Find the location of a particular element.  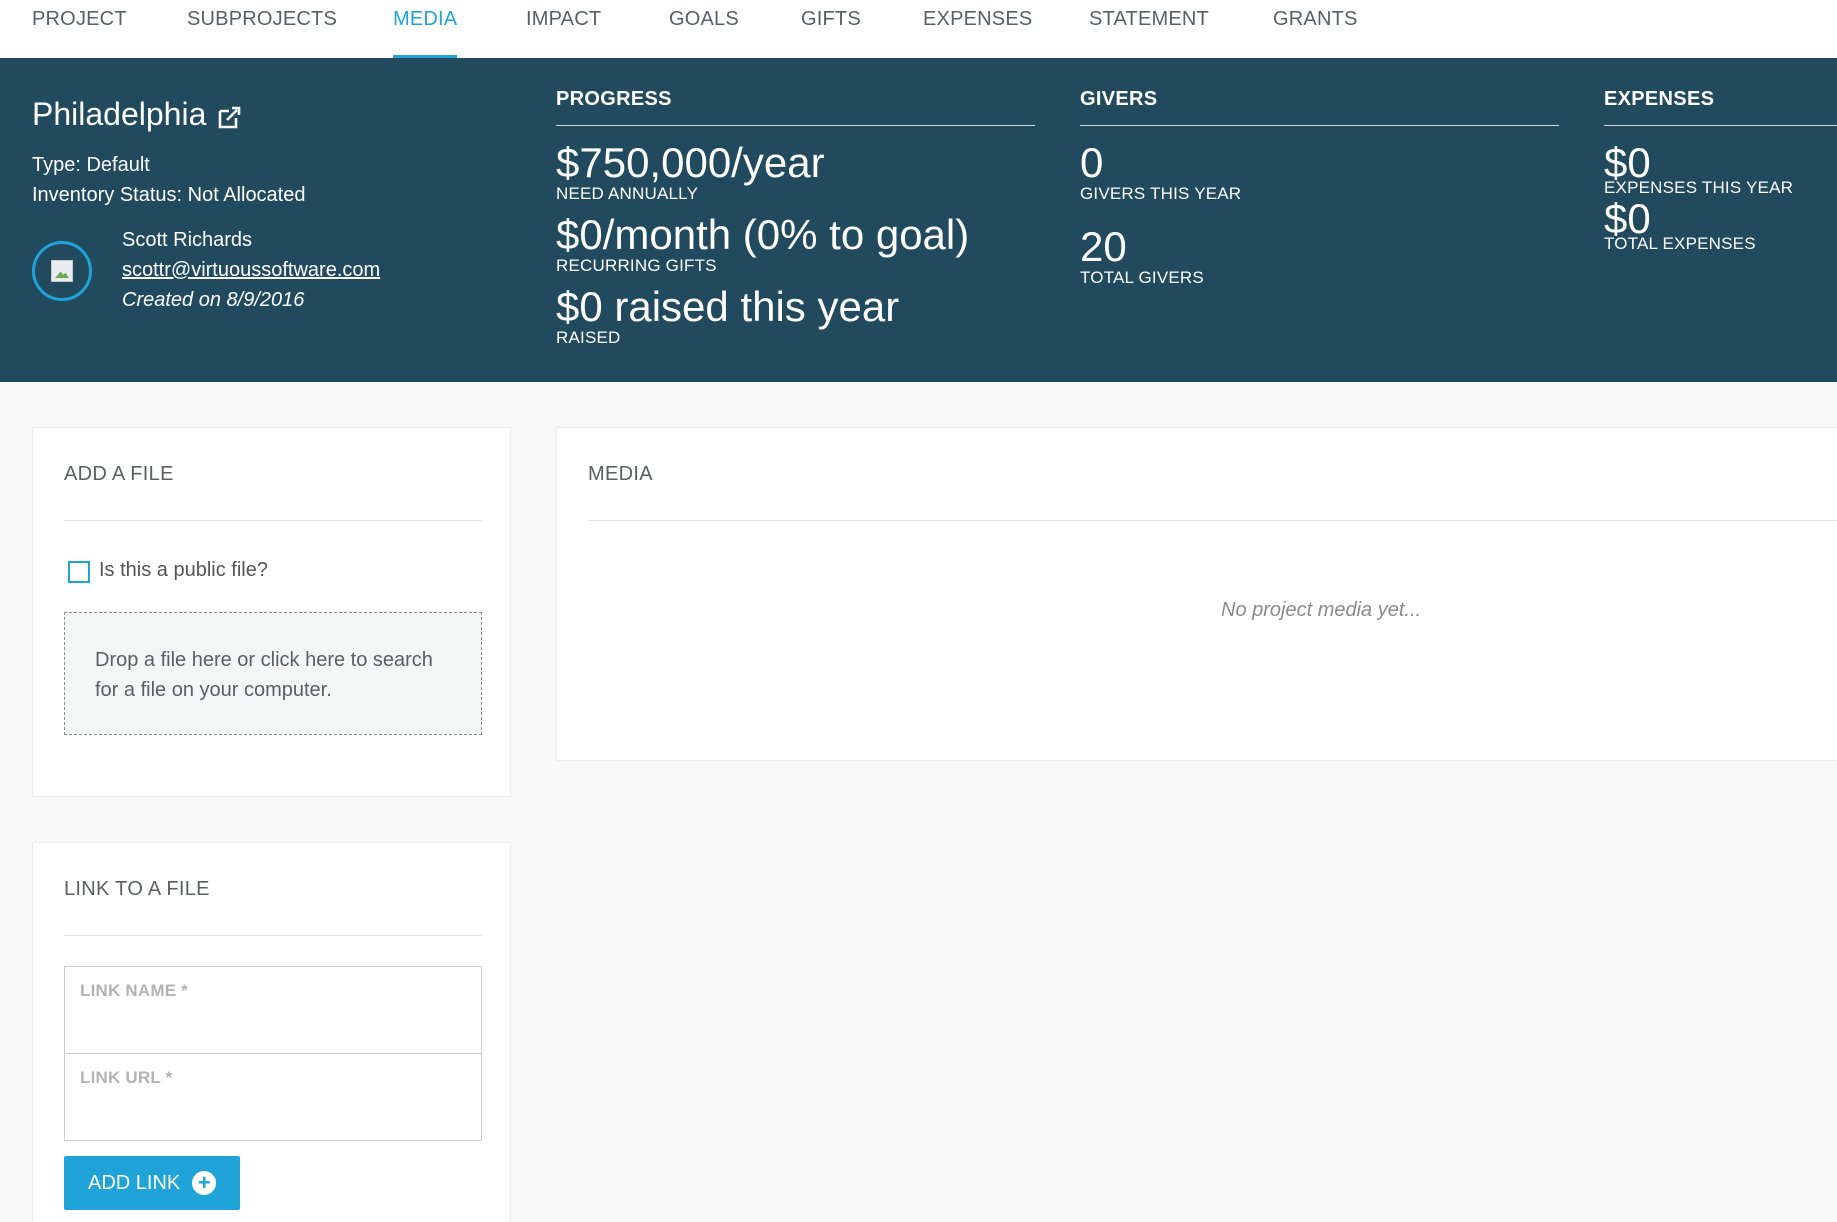

edit-icon is located at coordinates (229, 115).